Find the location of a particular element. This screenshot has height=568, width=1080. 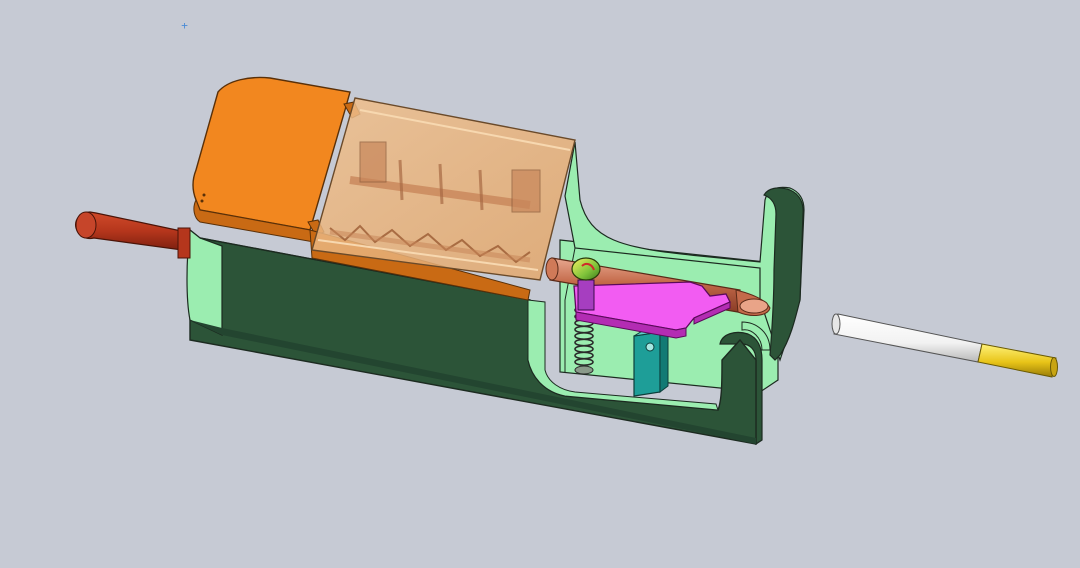

support-post is located at coordinates (651, 361).